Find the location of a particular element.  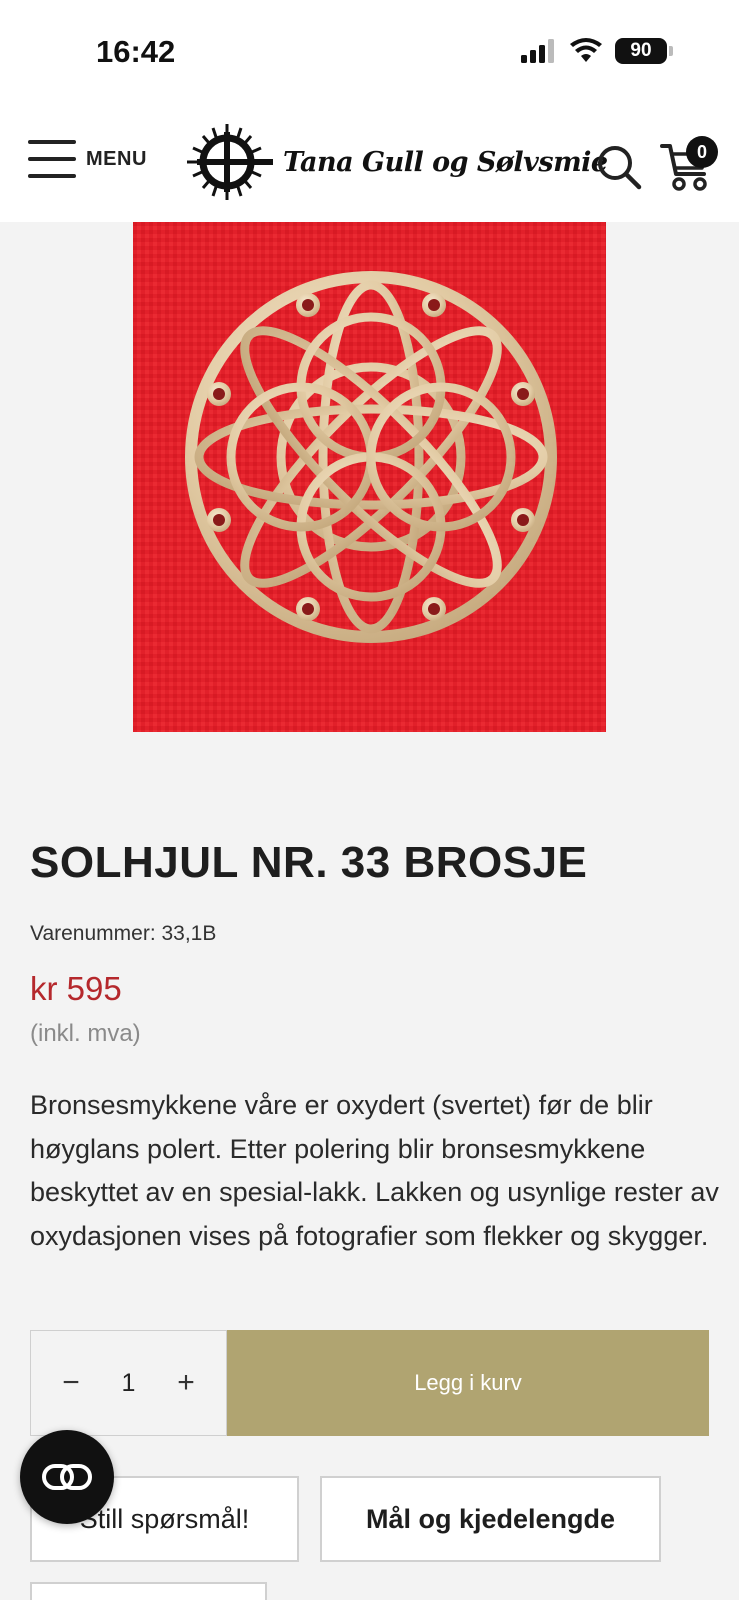

size-chain-length-button: Mål og kjedelengde is located at coordinates (490, 1519).